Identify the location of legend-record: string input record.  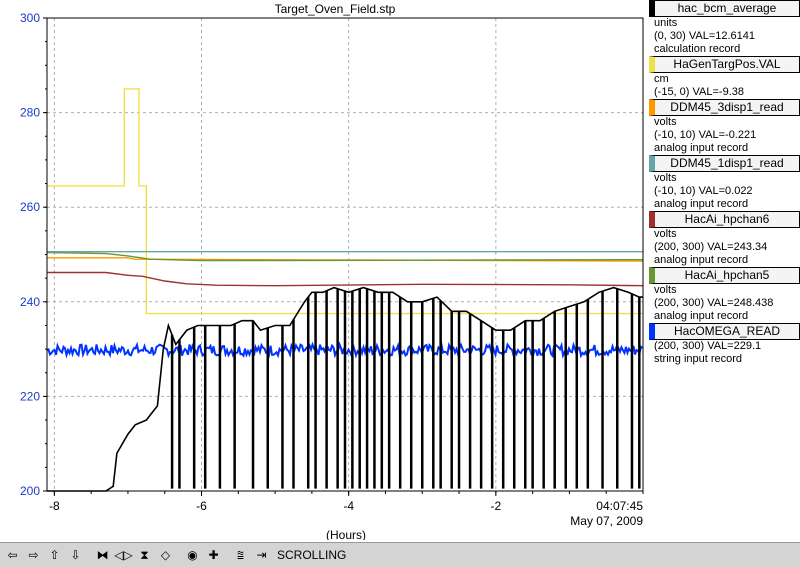
(698, 359).